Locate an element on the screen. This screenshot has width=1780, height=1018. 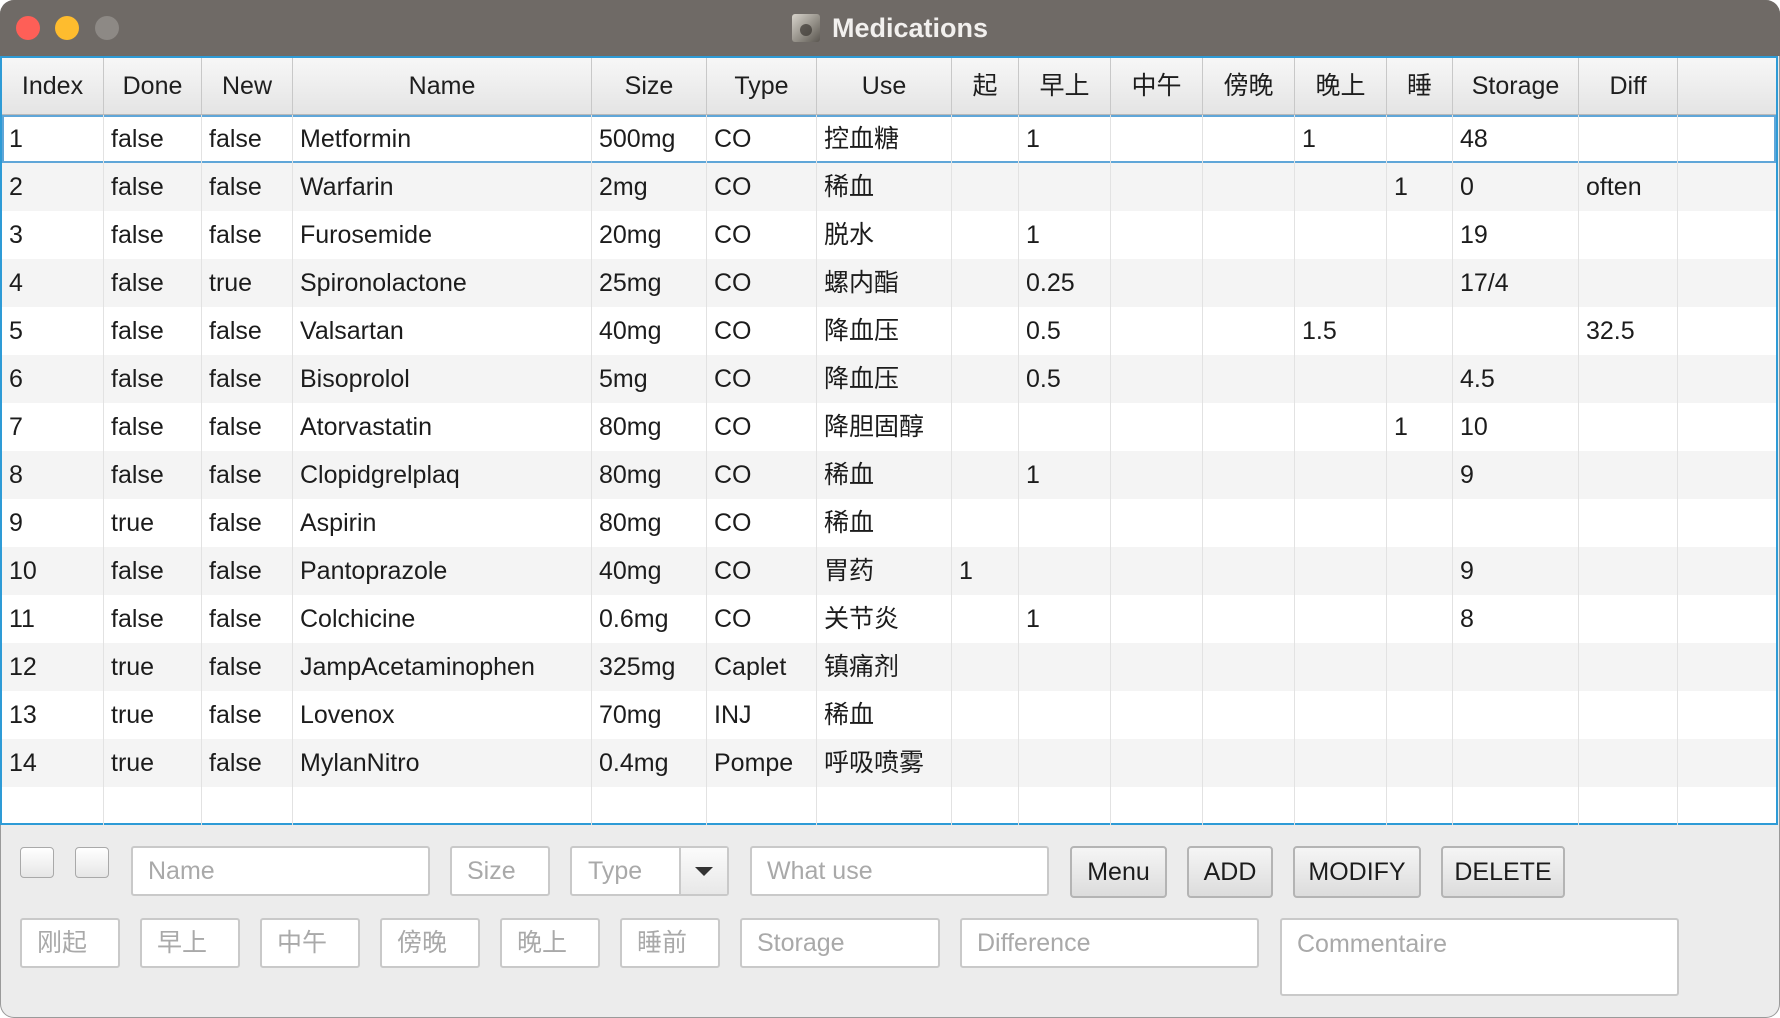
table-row: 10 false false Pantoprazole 40mg CO 胃药 1 9 is located at coordinates (889, 571).